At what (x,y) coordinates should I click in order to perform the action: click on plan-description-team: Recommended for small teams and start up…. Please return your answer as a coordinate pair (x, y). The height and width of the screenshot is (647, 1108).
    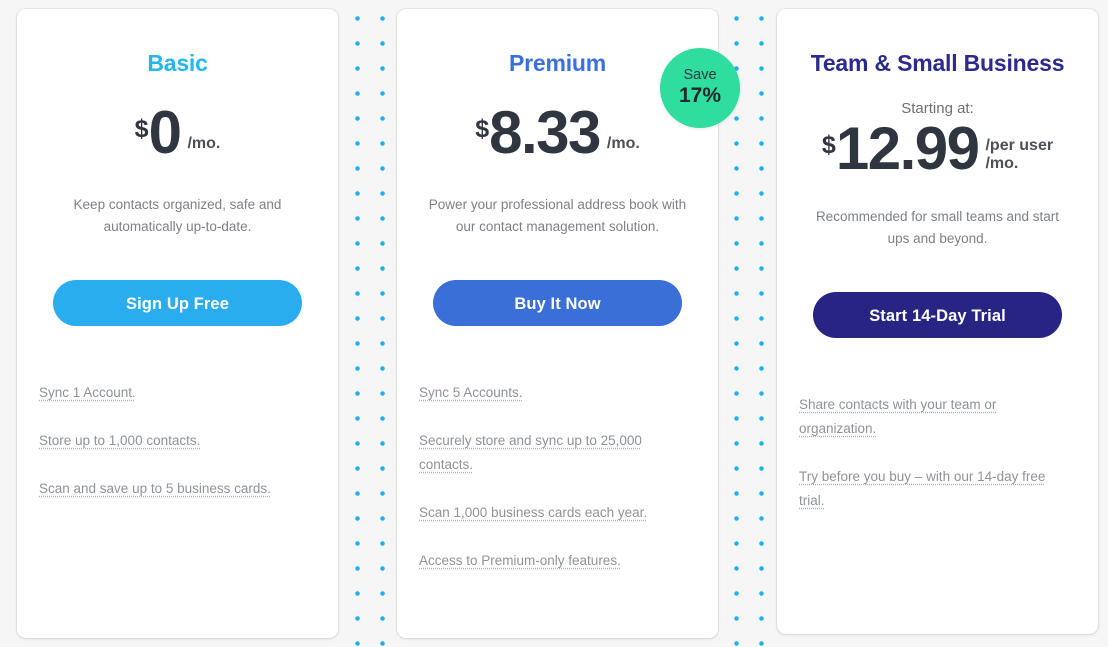
    Looking at the image, I should click on (937, 227).